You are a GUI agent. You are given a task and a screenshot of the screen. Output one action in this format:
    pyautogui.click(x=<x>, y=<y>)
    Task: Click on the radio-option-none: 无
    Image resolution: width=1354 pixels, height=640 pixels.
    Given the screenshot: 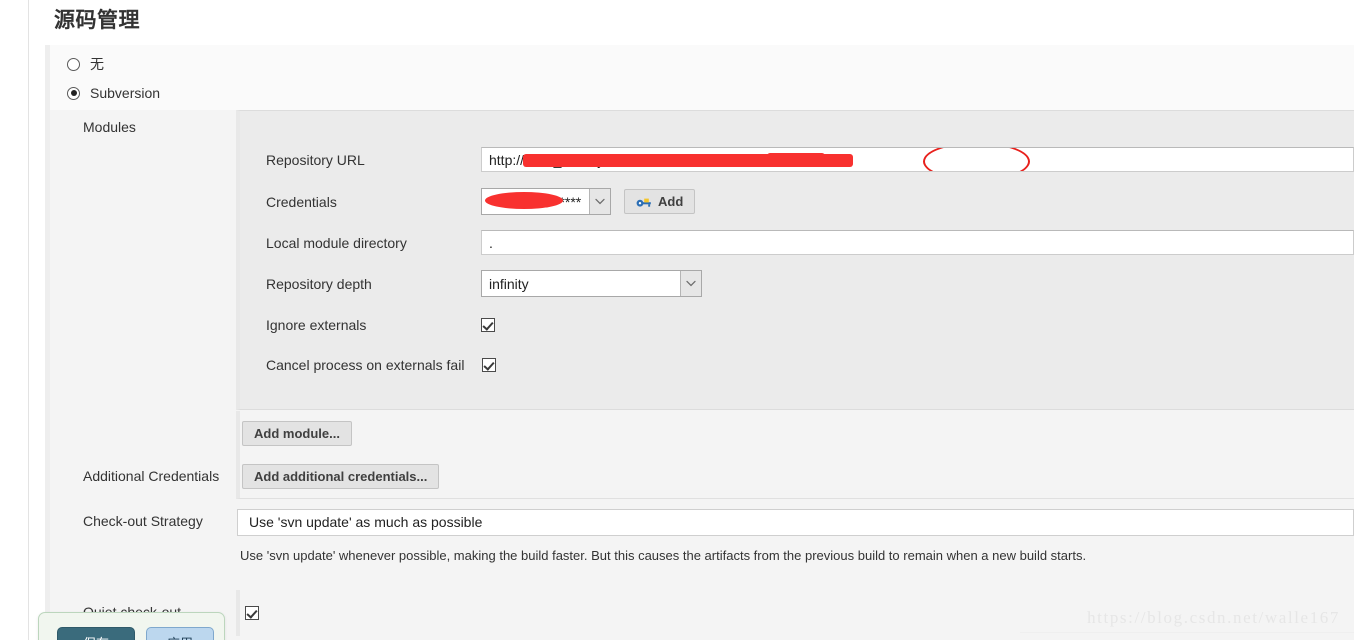 What is the action you would take?
    pyautogui.click(x=85, y=64)
    